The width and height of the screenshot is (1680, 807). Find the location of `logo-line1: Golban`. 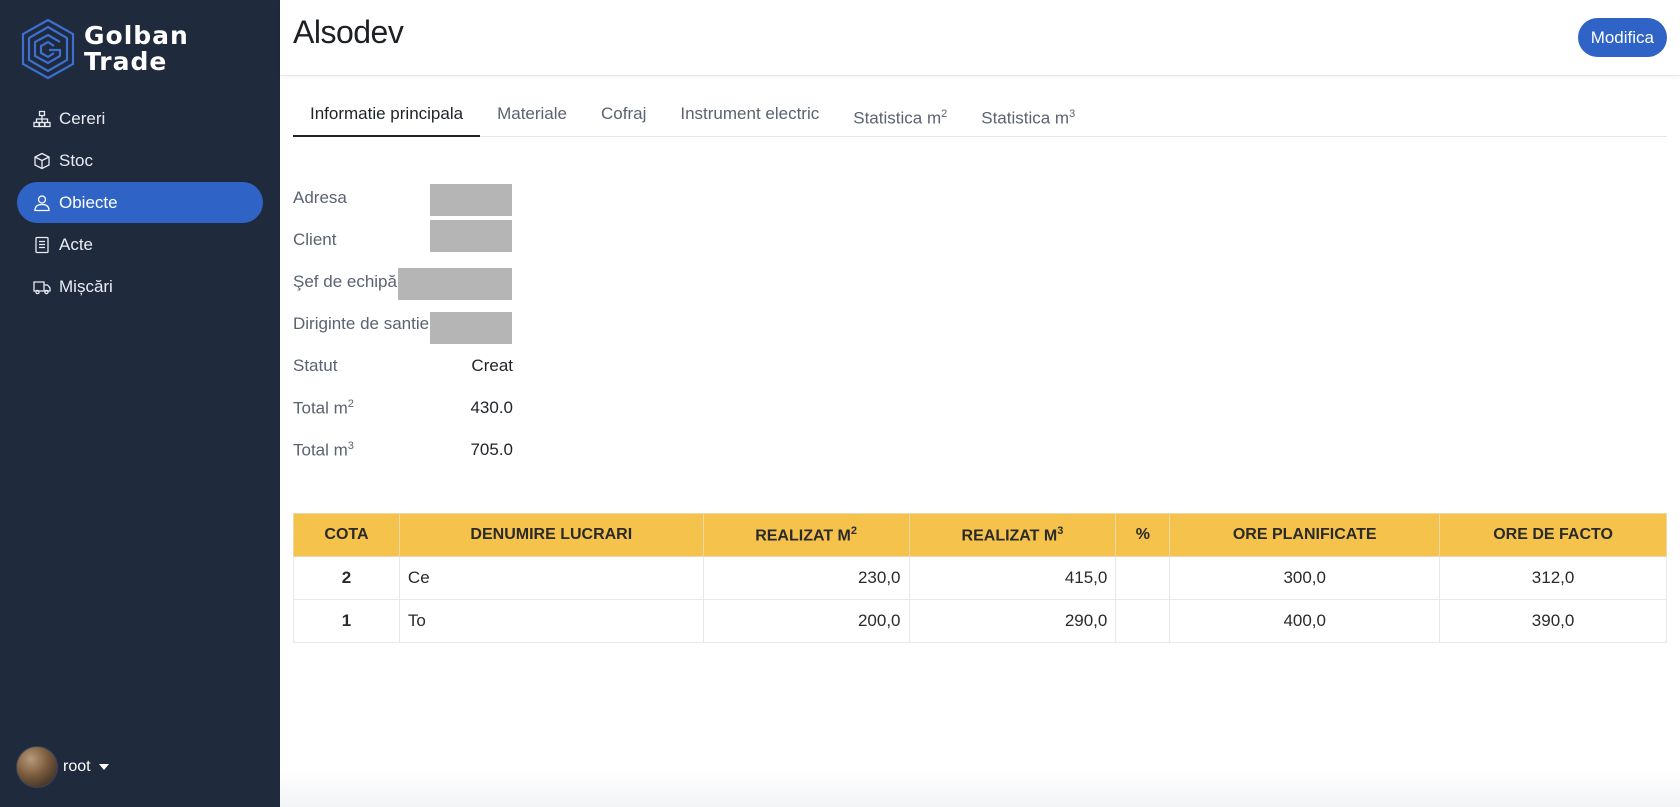

logo-line1: Golban is located at coordinates (136, 35).